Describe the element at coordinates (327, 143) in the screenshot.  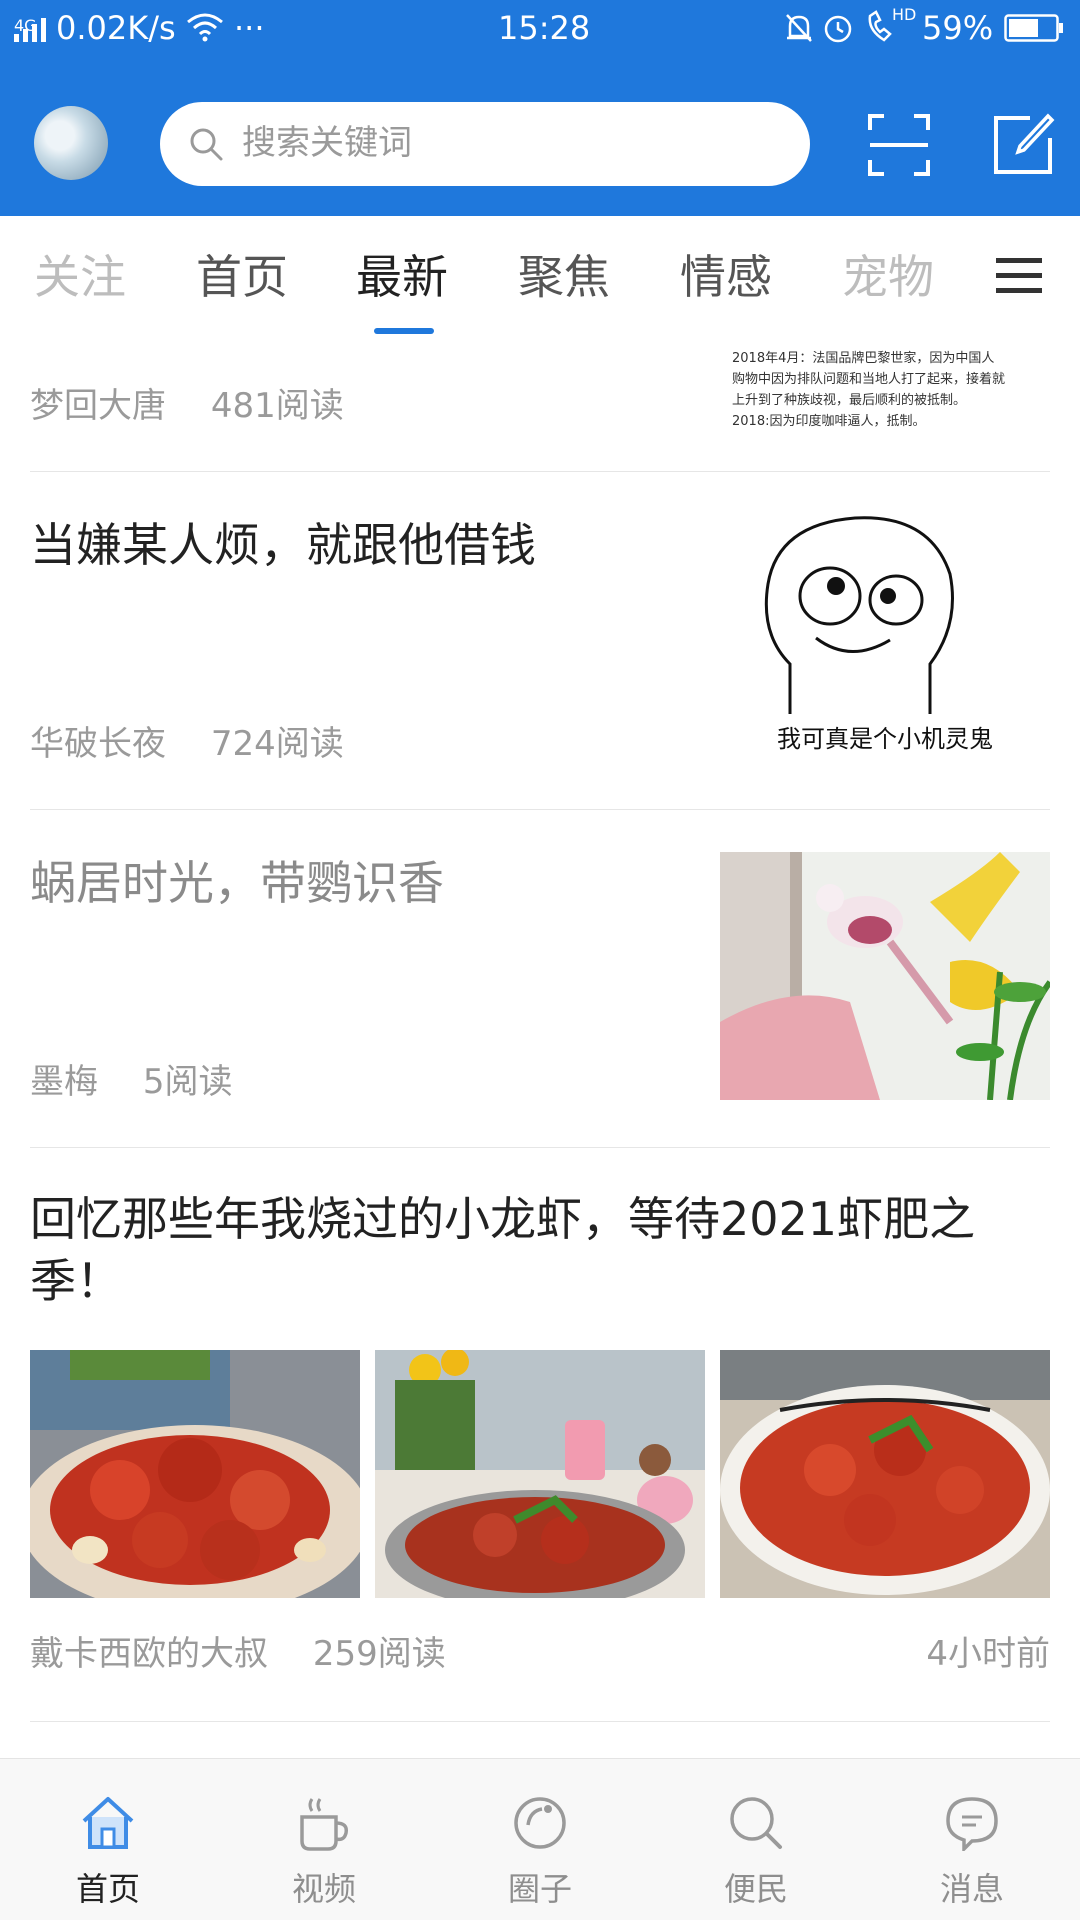
I see `search-placeholder: 搜索关键词` at that location.